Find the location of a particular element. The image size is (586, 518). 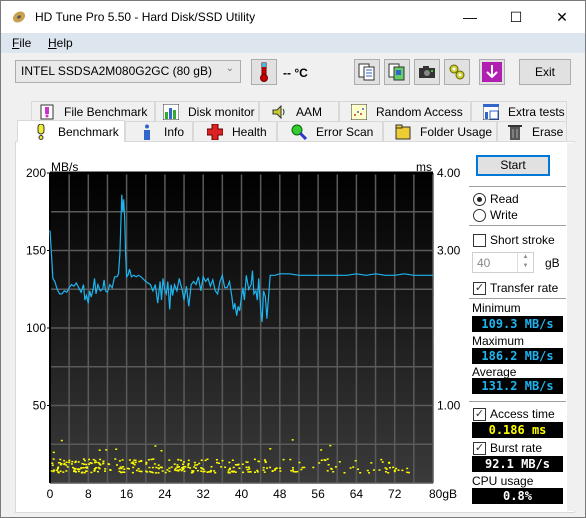

checkmark-icon: ✓ is located at coordinates (479, 448).